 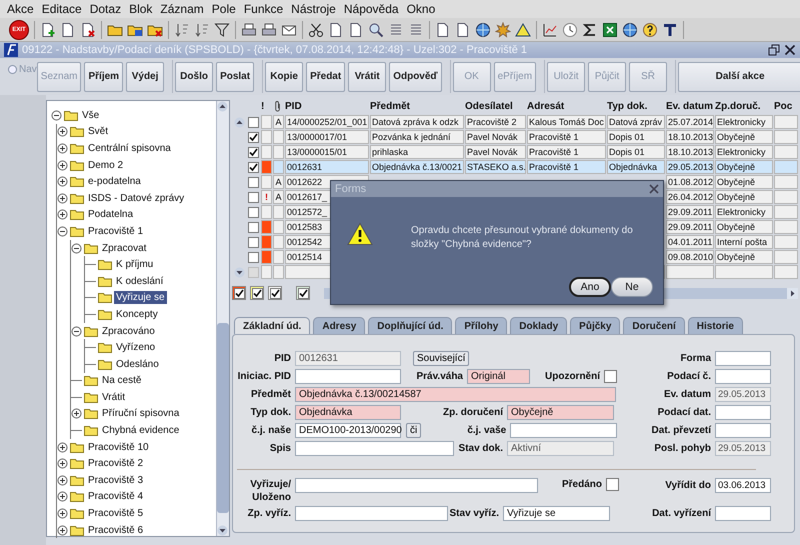 What do you see at coordinates (439, 376) in the screenshot?
I see `field-label: Práv.váha` at bounding box center [439, 376].